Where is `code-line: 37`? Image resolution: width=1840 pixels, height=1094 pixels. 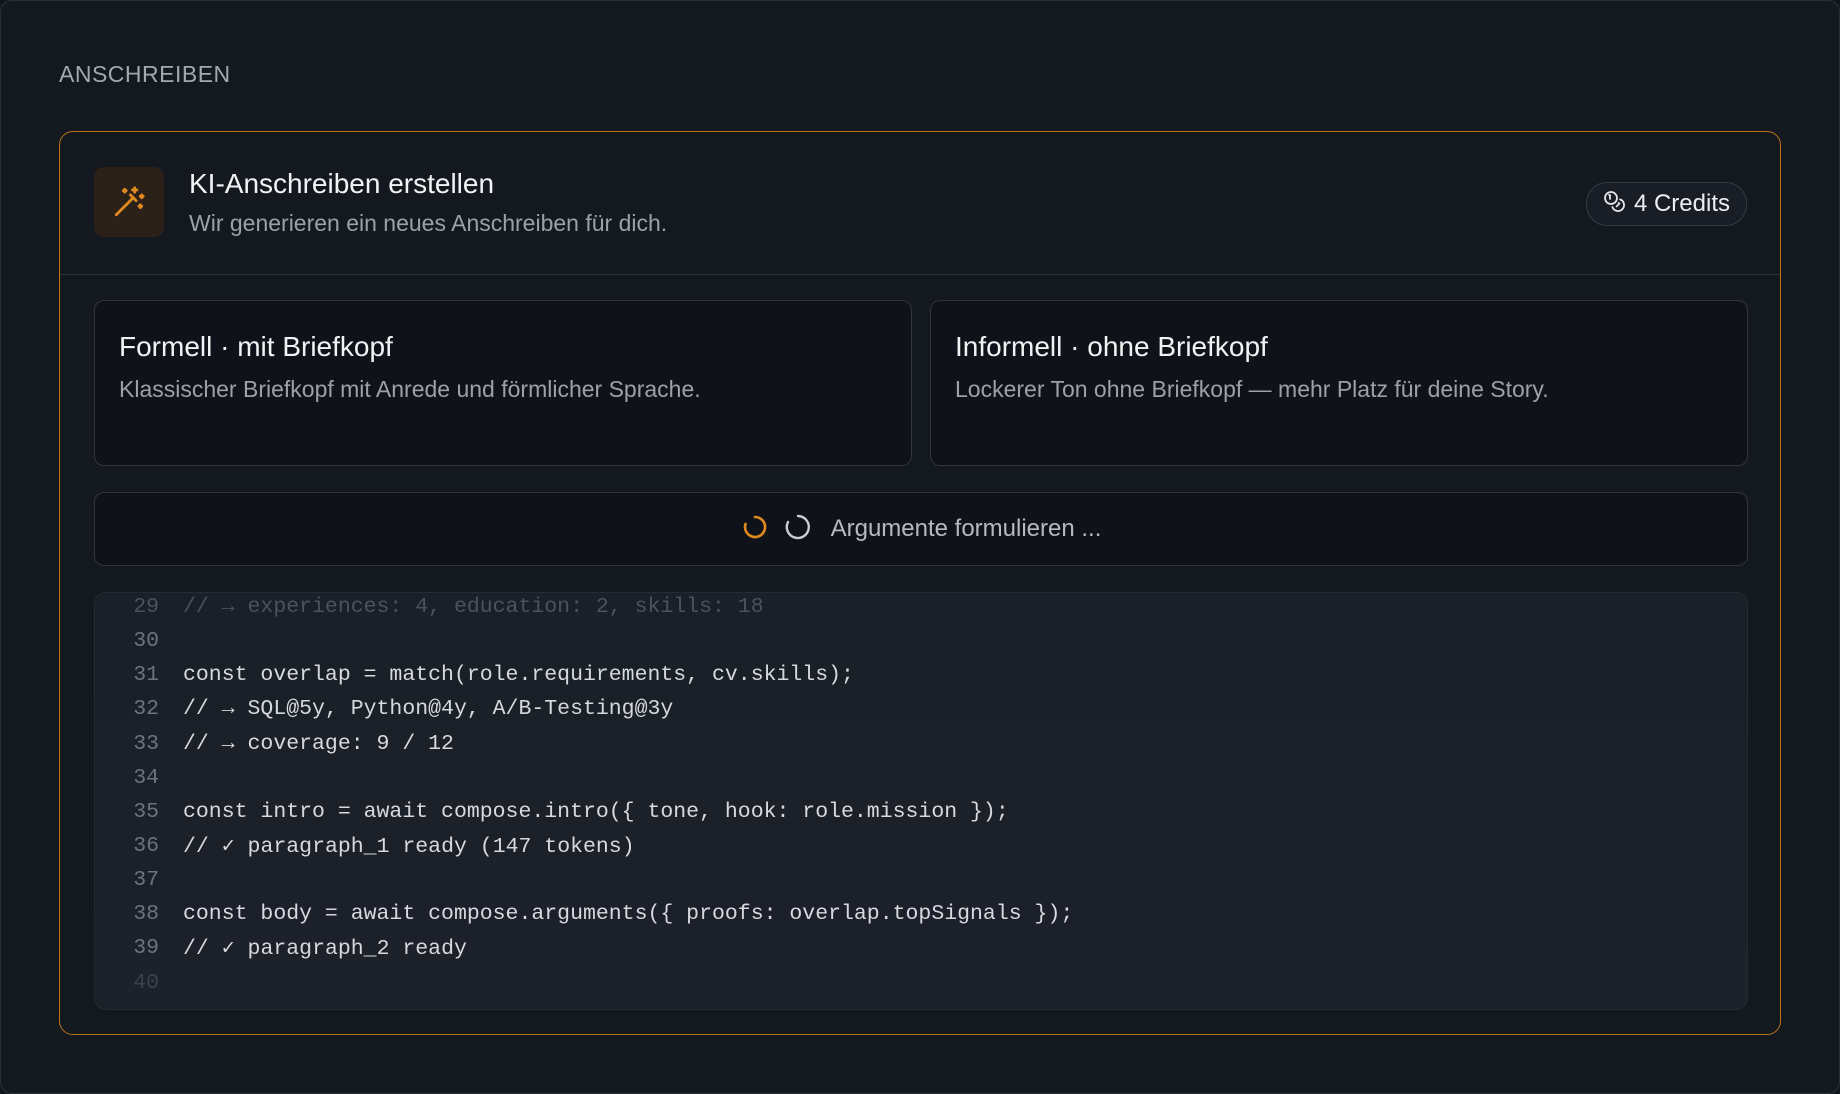
code-line: 37 is located at coordinates (921, 880).